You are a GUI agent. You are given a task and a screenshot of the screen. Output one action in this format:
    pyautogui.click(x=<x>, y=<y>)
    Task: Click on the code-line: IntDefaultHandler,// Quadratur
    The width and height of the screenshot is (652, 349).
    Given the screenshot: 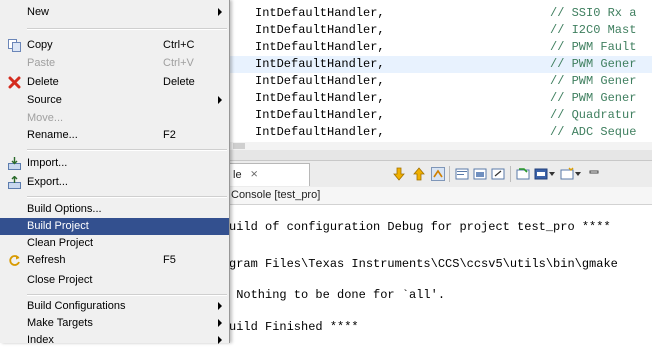 What is the action you would take?
    pyautogui.click(x=446, y=115)
    